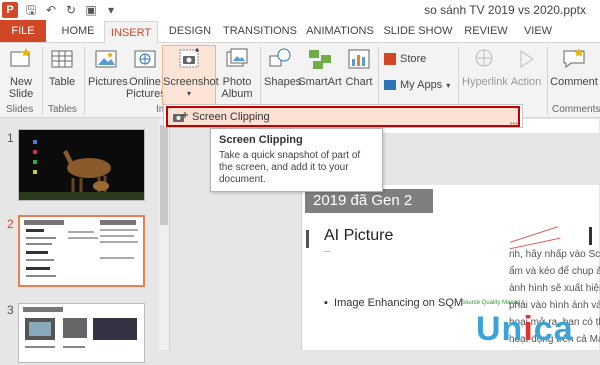  What do you see at coordinates (418, 31) in the screenshot?
I see `tab-slide-show: SLIDE SHOW` at bounding box center [418, 31].